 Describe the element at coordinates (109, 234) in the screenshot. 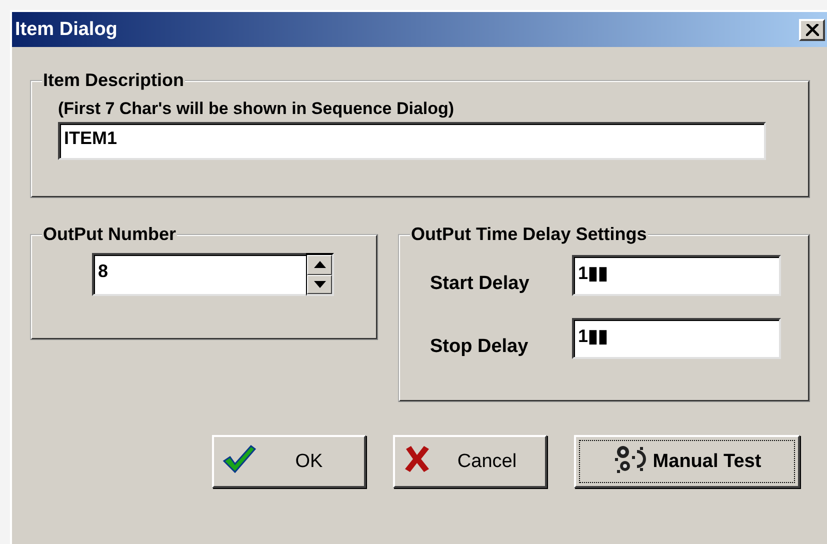

I see `group-title: OutPut Number` at that location.